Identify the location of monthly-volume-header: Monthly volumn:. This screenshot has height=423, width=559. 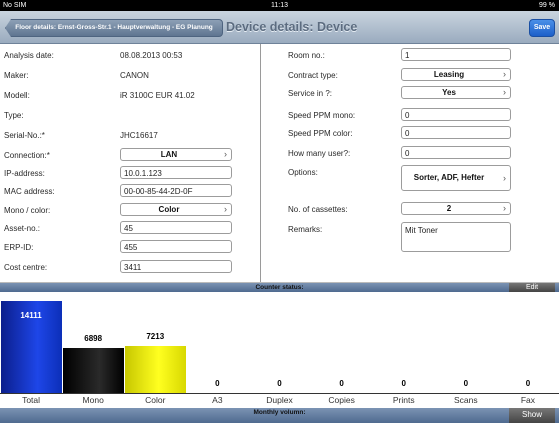
(279, 415).